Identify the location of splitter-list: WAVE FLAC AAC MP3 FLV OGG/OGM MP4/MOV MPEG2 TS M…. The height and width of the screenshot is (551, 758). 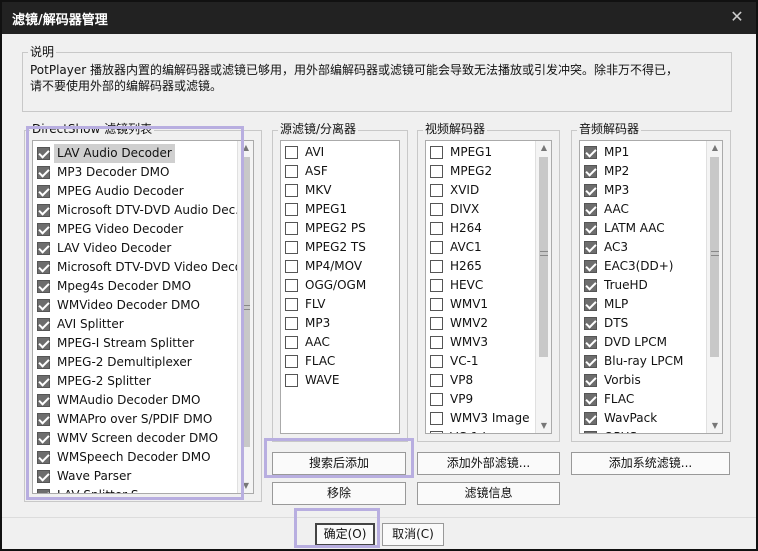
(340, 287).